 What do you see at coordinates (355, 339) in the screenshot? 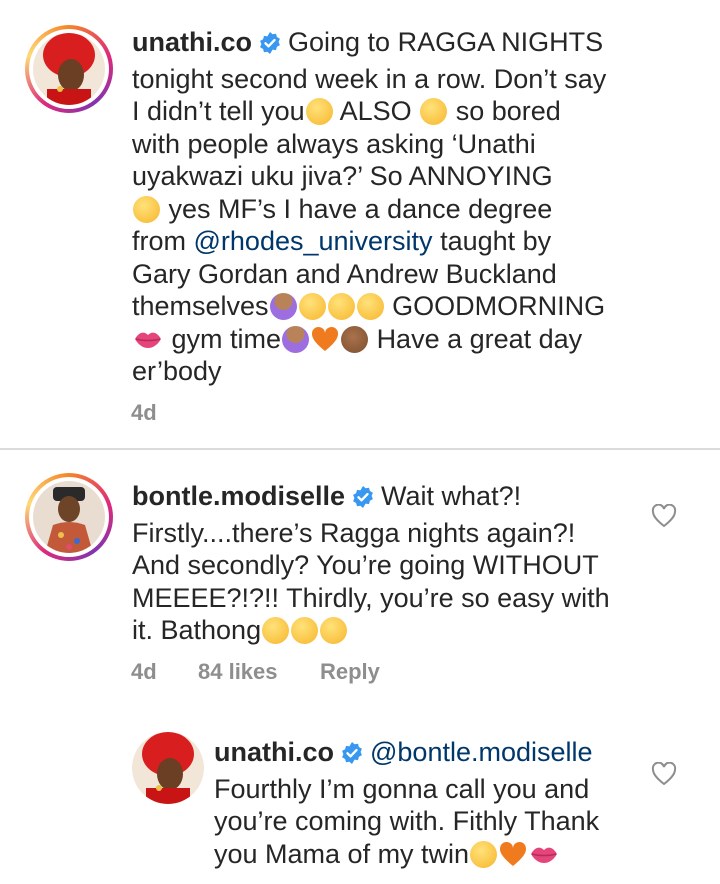
I see `clapping-hands-emoji-icon` at bounding box center [355, 339].